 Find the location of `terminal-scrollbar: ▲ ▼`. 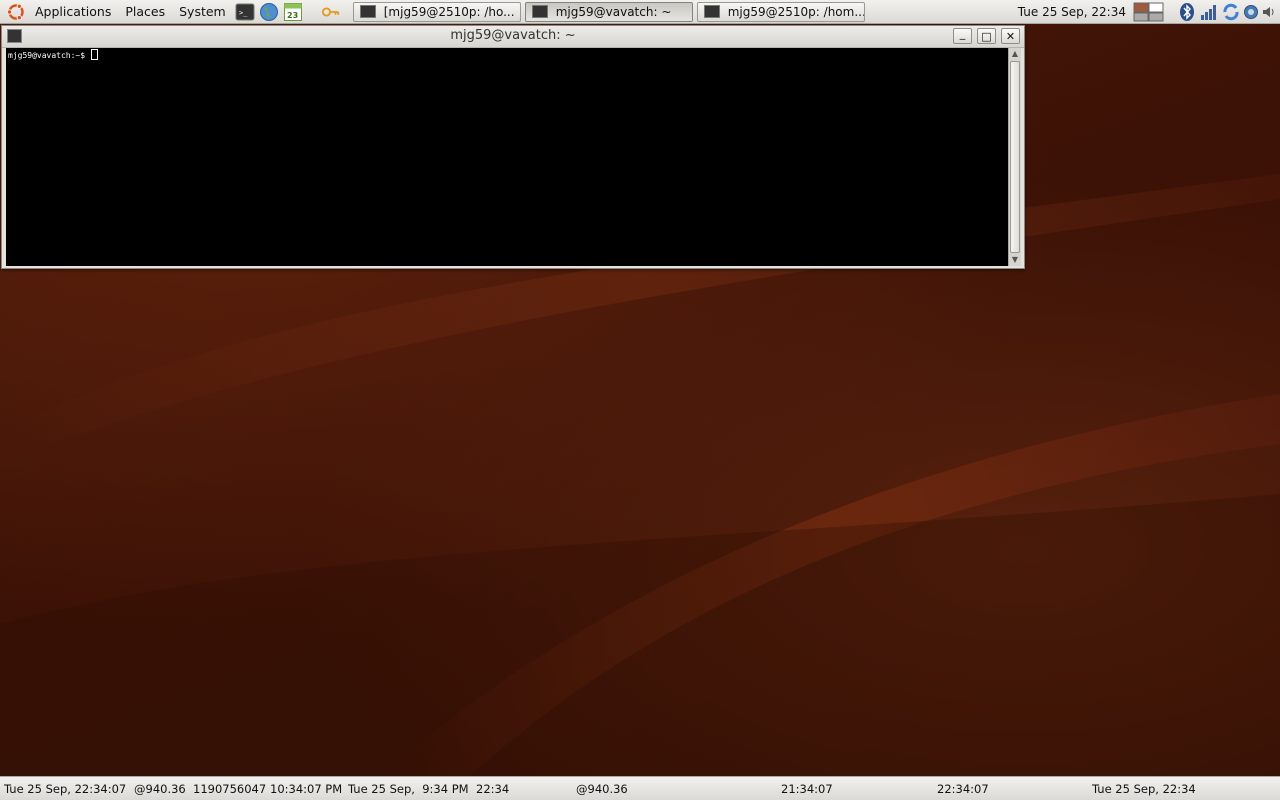

terminal-scrollbar: ▲ ▼ is located at coordinates (1014, 157).